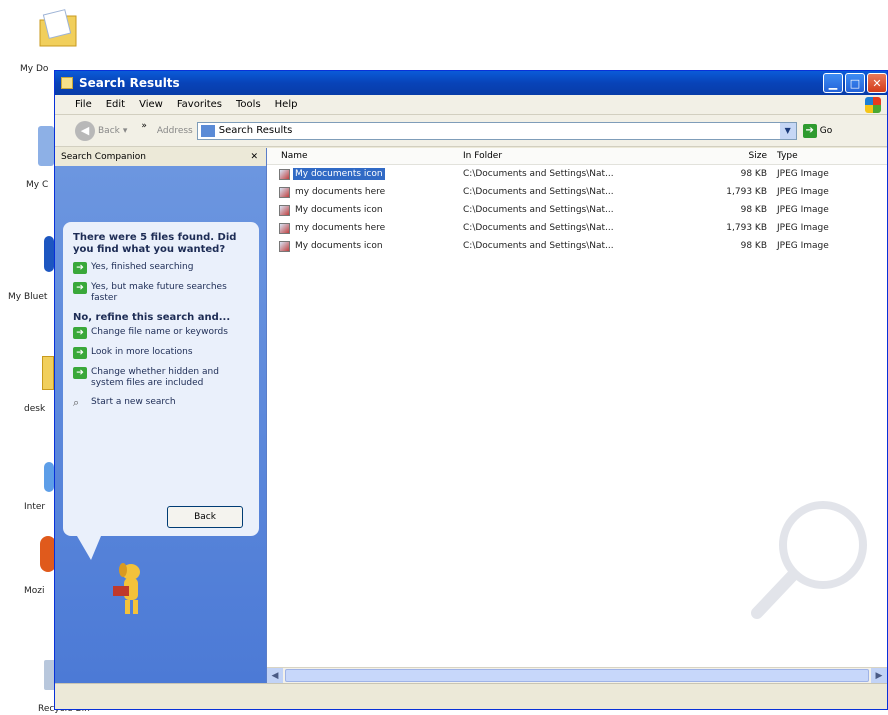 Image resolution: width=888 pixels, height=715 pixels. What do you see at coordinates (35, 507) in the screenshot?
I see `desktop-label-internet: Inter` at bounding box center [35, 507].